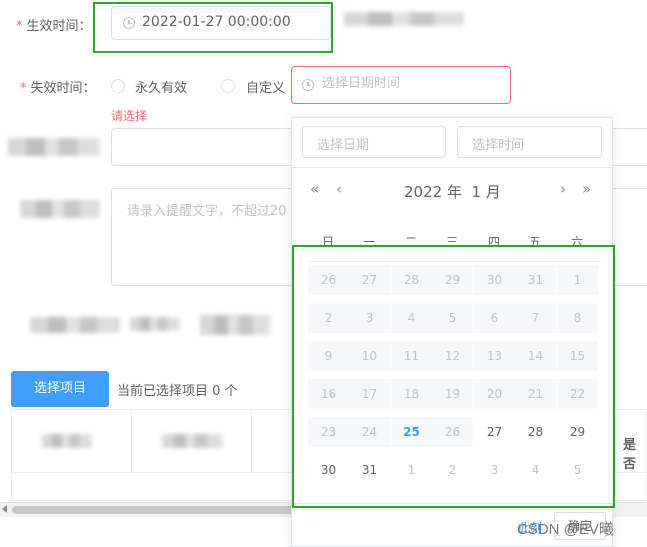  I want to click on calendar-day: 11, so click(411, 356).